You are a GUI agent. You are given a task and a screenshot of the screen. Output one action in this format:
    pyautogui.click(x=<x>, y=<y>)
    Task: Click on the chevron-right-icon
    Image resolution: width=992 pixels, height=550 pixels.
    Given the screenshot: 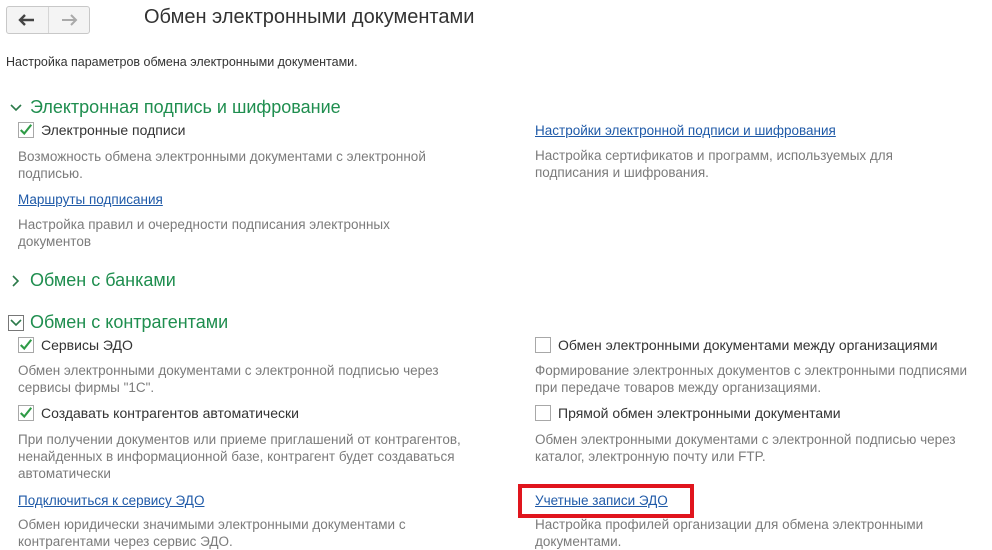 What is the action you would take?
    pyautogui.click(x=16, y=281)
    